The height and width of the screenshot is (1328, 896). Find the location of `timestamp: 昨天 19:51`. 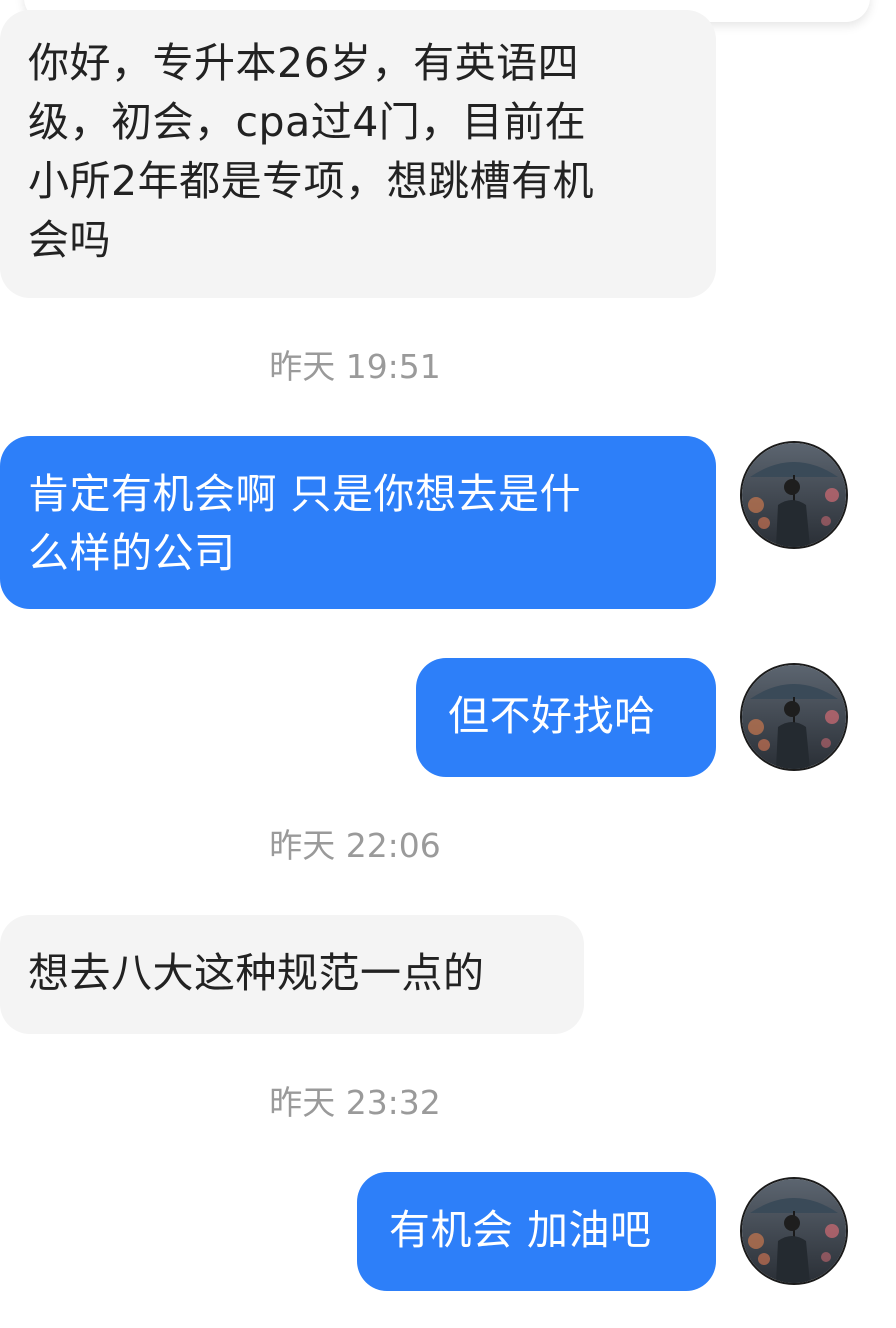

timestamp: 昨天 19:51 is located at coordinates (355, 366).